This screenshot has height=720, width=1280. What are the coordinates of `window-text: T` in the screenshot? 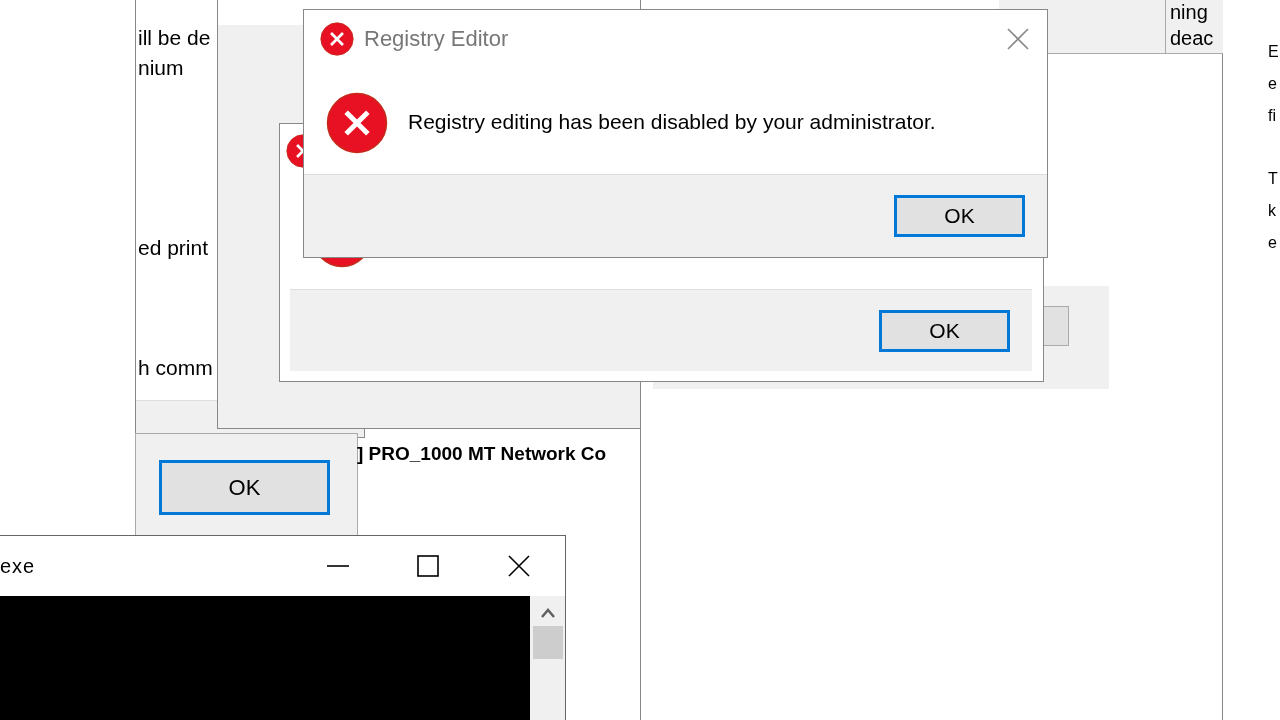 It's located at (1273, 179).